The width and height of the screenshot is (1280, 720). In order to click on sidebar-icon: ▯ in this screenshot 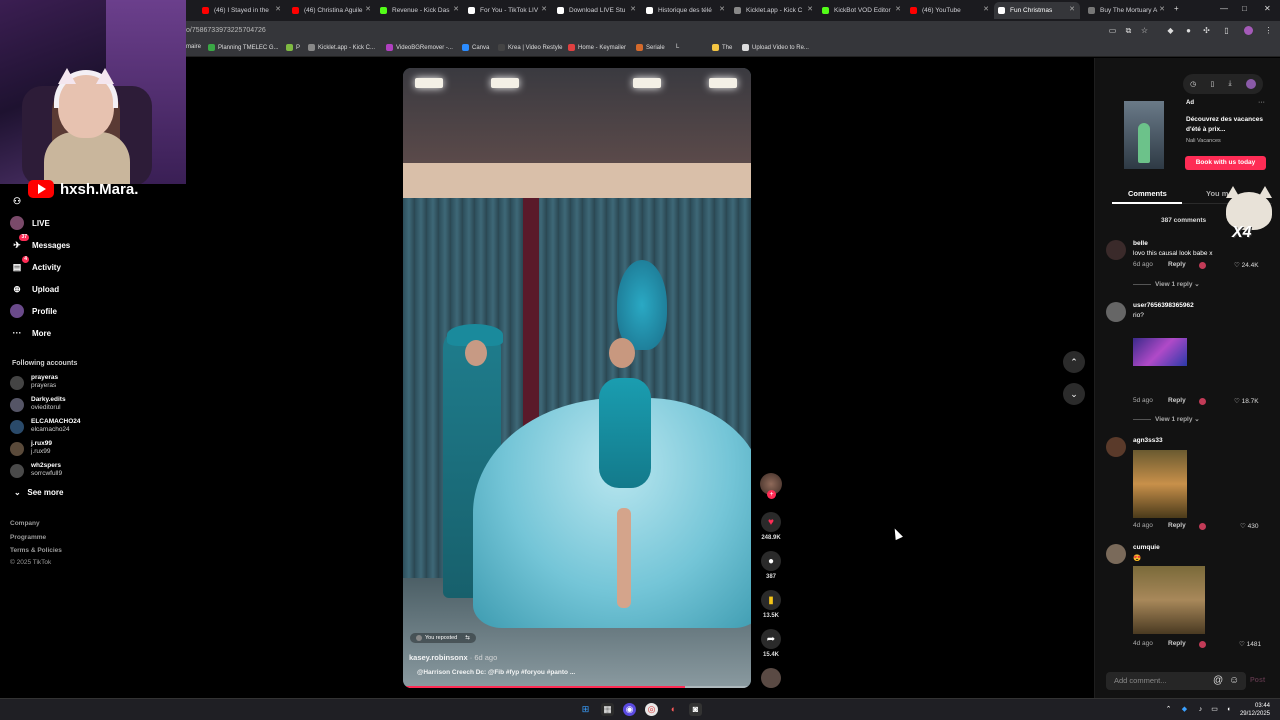, I will do `click(1226, 30)`.